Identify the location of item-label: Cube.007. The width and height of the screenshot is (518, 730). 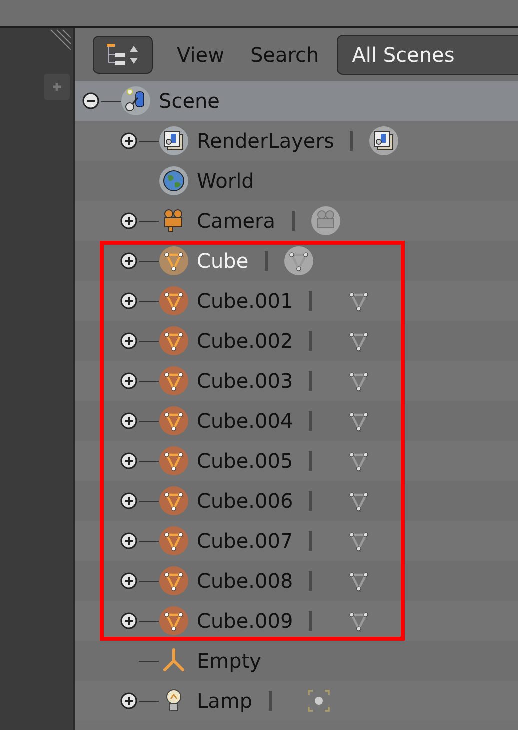
(245, 541).